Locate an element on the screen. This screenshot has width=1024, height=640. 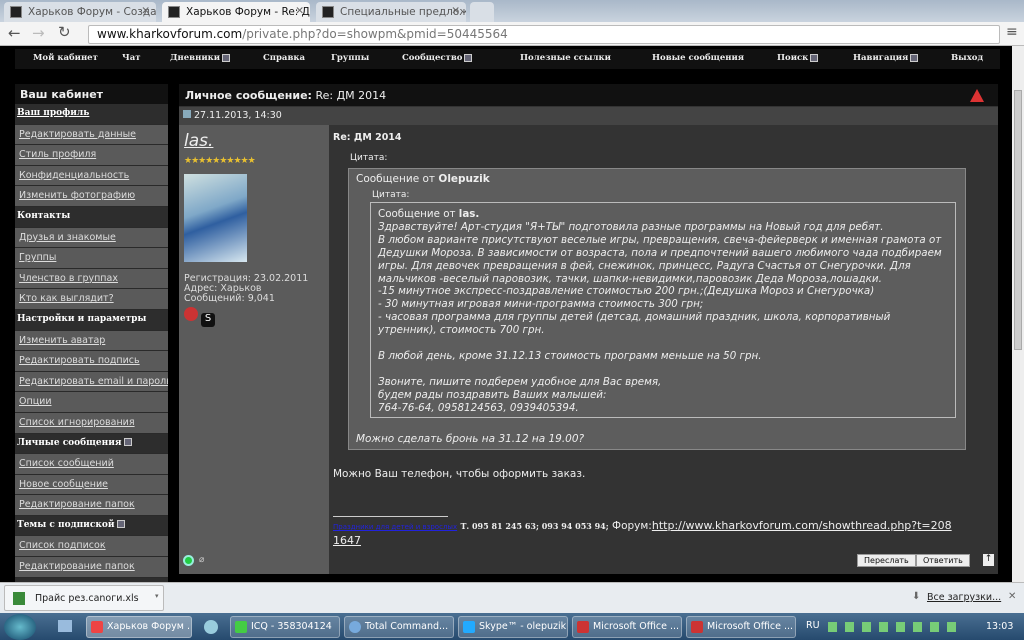
sidebar-item: Кто как выглядит? is located at coordinates (91, 299).